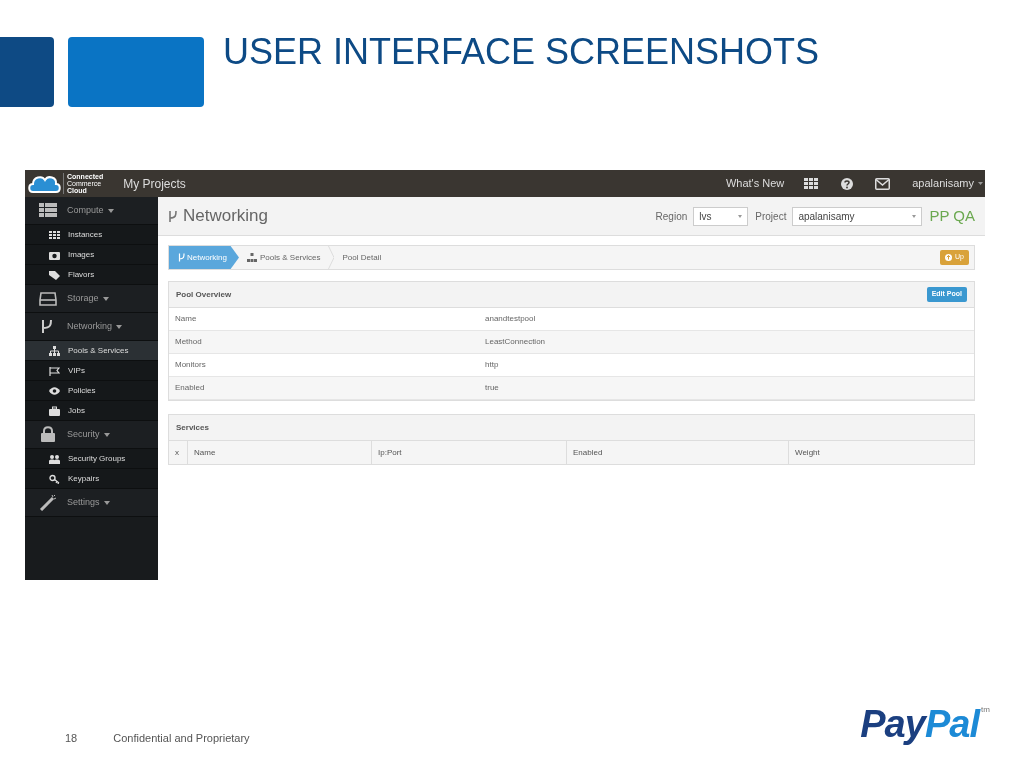 This screenshot has width=1024, height=768. I want to click on list-icon, so click(48, 210).